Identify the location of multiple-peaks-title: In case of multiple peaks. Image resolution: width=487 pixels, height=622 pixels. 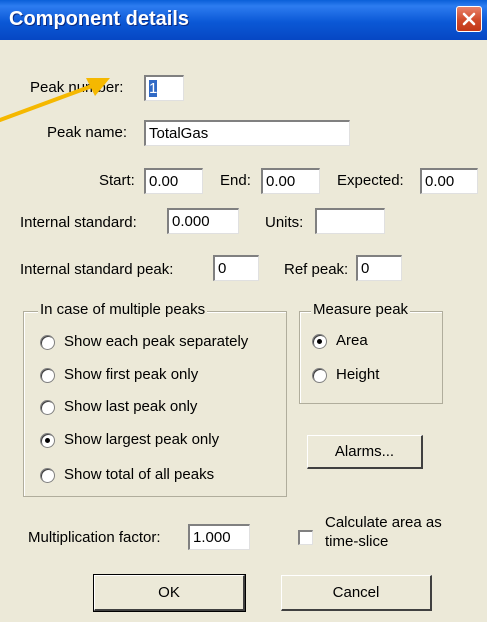
(123, 309).